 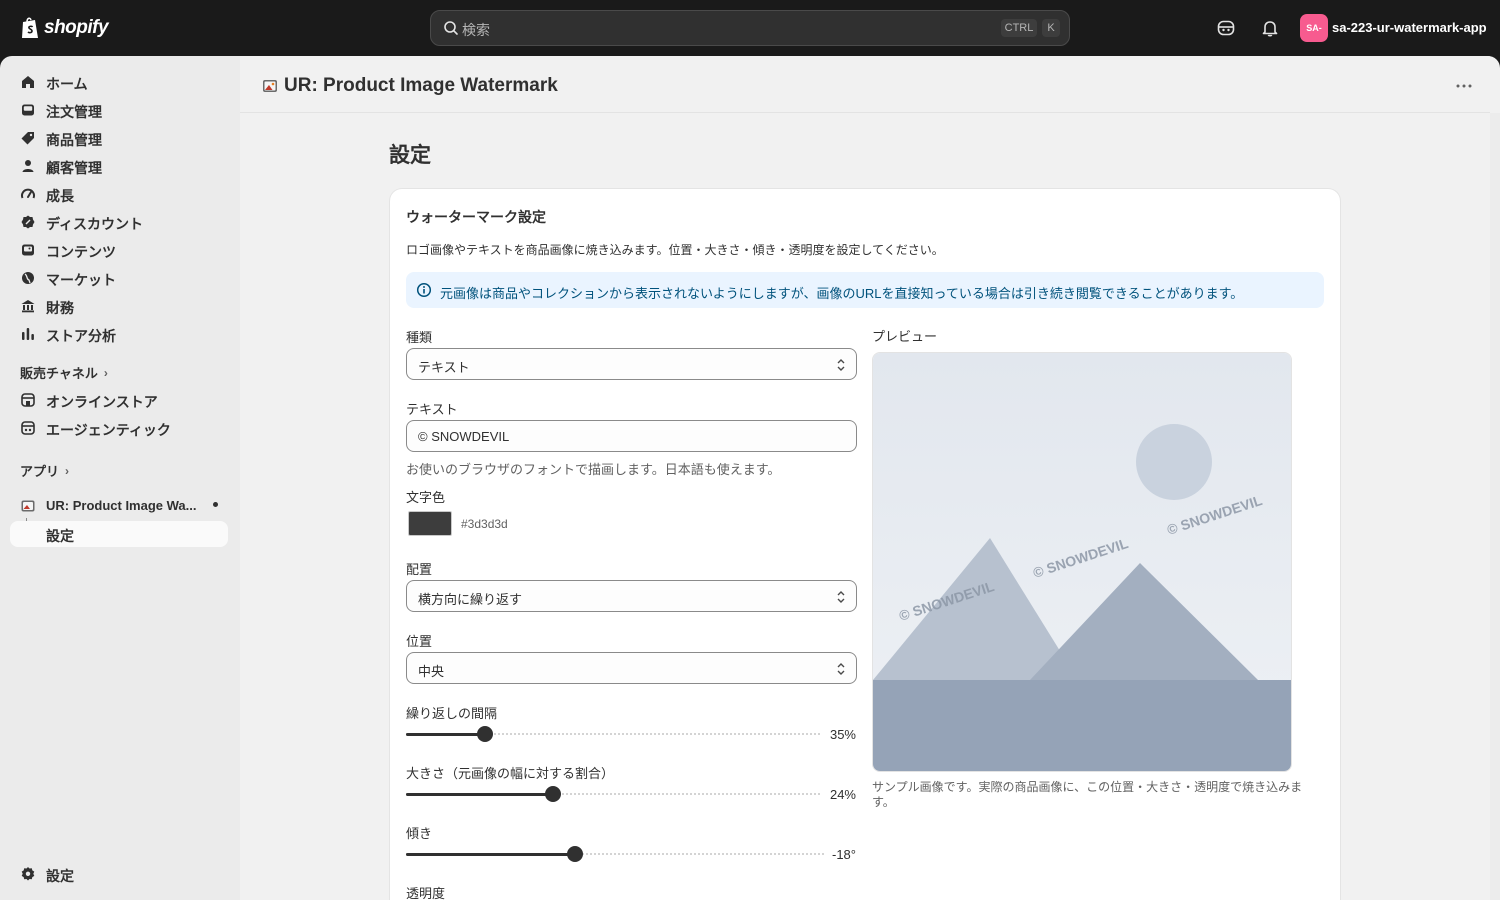 What do you see at coordinates (1226, 28) in the screenshot?
I see `sidekick-icon` at bounding box center [1226, 28].